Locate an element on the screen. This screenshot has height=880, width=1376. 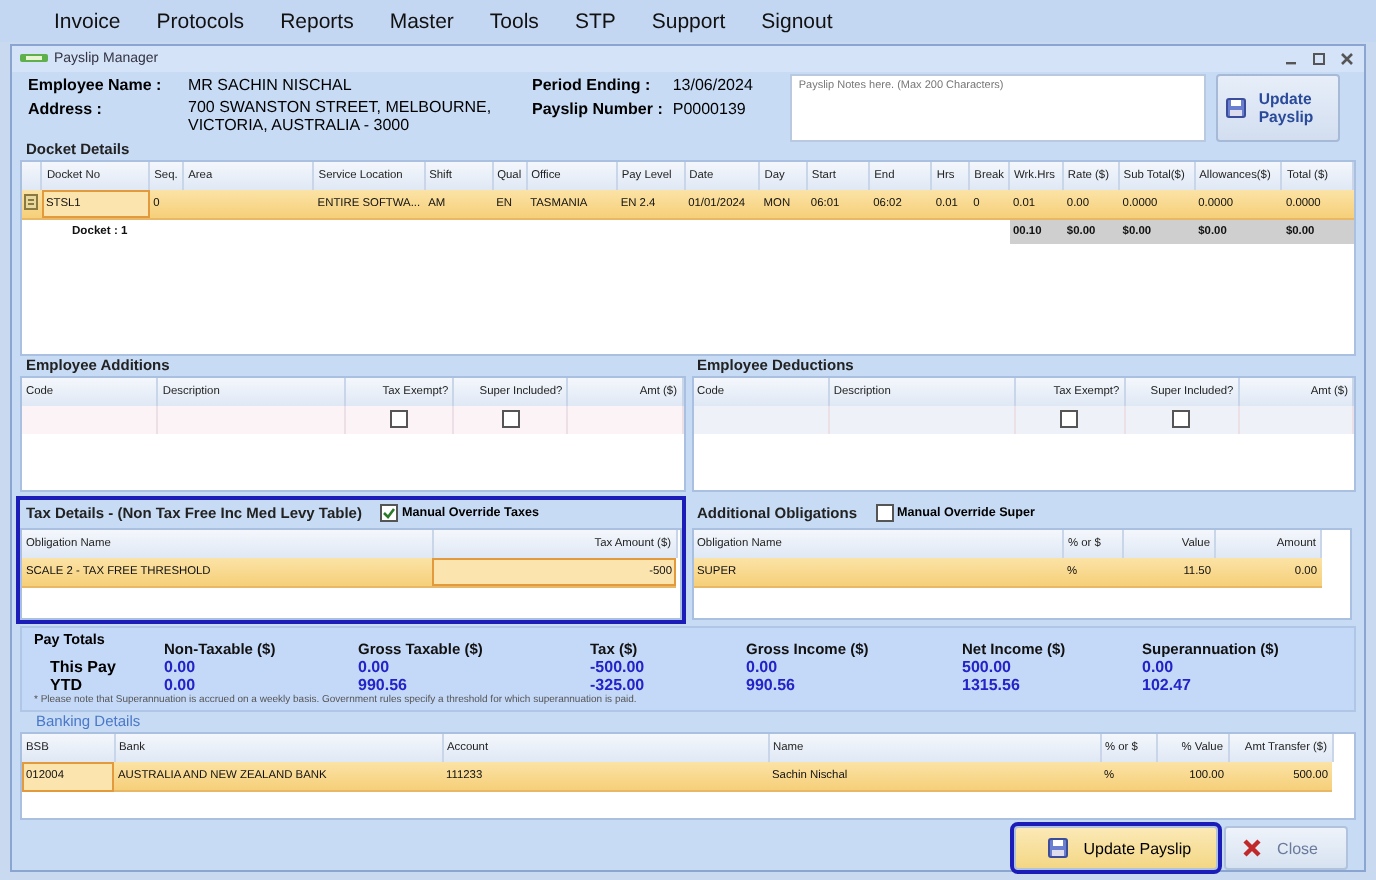
field-value: 700 SWANSTON STREET, MELBOURNE, is located at coordinates (341, 106).